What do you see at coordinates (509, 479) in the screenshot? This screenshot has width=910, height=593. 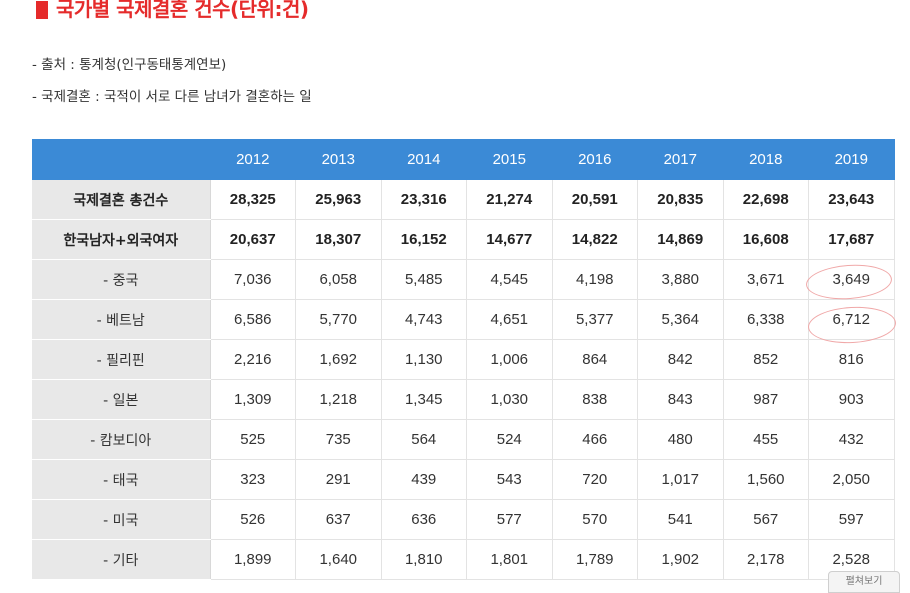 I see `table-cell: 543` at bounding box center [509, 479].